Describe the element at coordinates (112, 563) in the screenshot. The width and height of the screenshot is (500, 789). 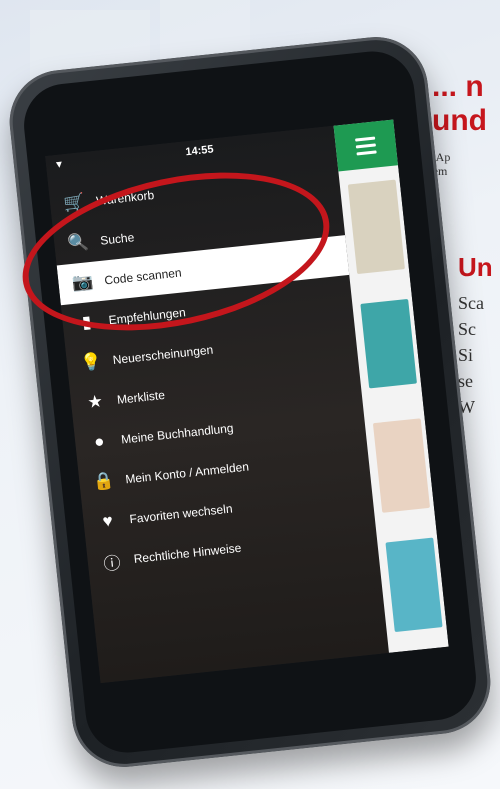
I see `info-icon: ⓘ` at that location.